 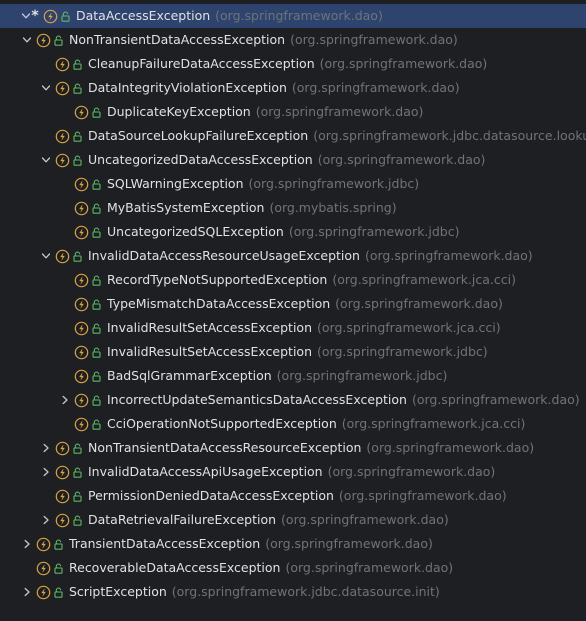 What do you see at coordinates (143, 15) in the screenshot?
I see `class-name: DataAccessException` at bounding box center [143, 15].